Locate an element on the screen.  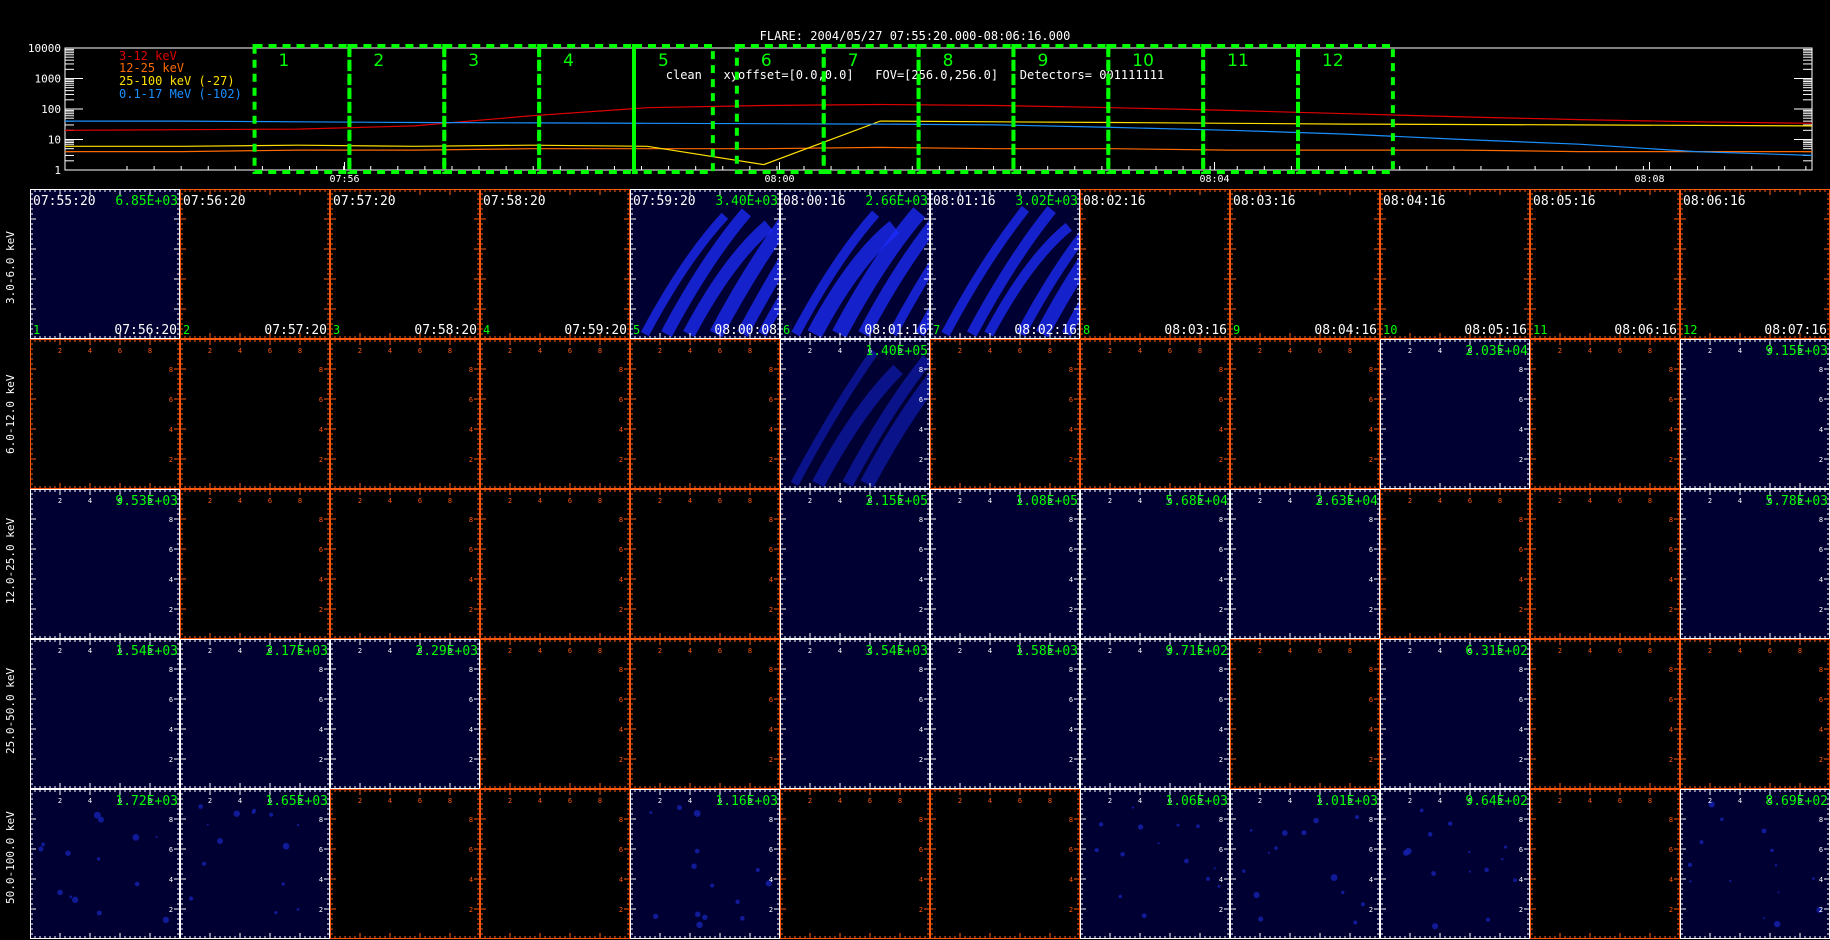
series-line is located at coordinates (938, 149).